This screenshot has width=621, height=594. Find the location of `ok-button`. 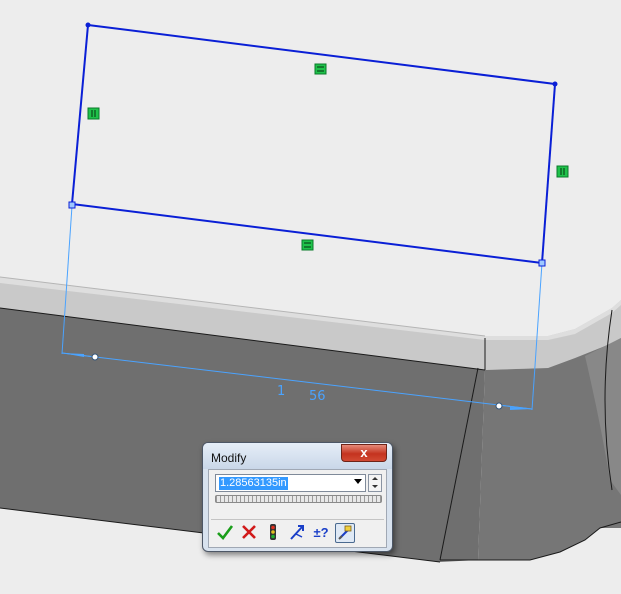

ok-button is located at coordinates (225, 533).